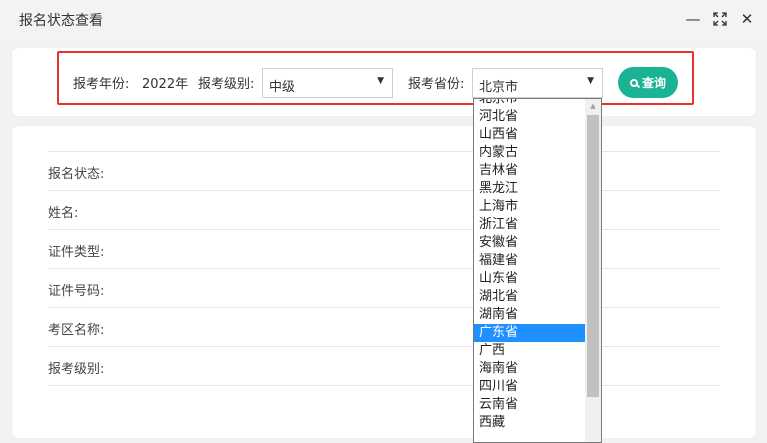 The image size is (767, 443). What do you see at coordinates (101, 84) in the screenshot?
I see `year-label: 报考年份:` at bounding box center [101, 84].